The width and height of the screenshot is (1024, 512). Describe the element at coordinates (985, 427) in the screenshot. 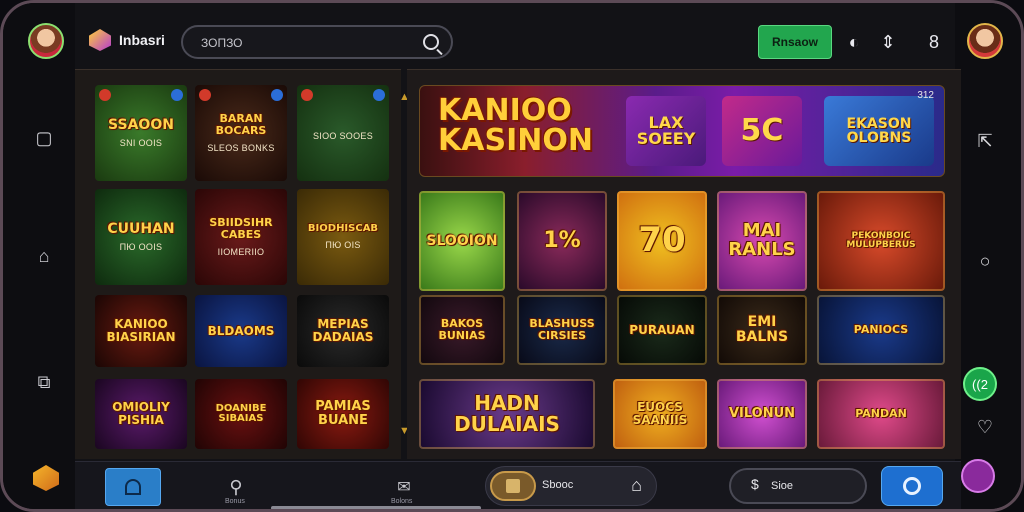

I see `heart-icon: ♡` at that location.